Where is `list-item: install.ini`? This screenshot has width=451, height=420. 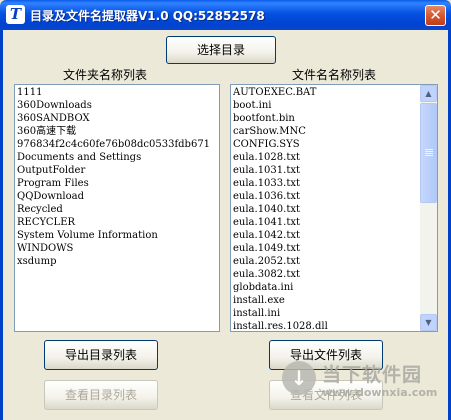
list-item: install.ini is located at coordinates (280, 313).